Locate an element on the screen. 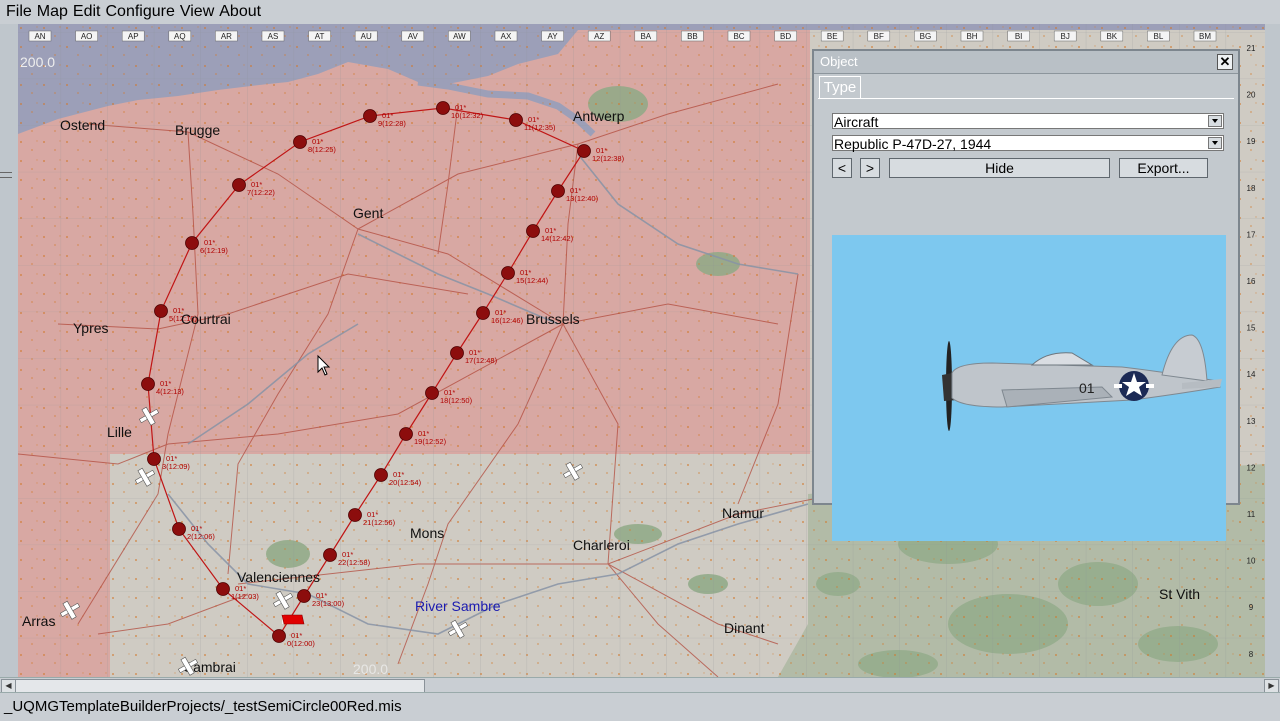 This screenshot has width=1280, height=721. start-flag-icon is located at coordinates (293, 619).